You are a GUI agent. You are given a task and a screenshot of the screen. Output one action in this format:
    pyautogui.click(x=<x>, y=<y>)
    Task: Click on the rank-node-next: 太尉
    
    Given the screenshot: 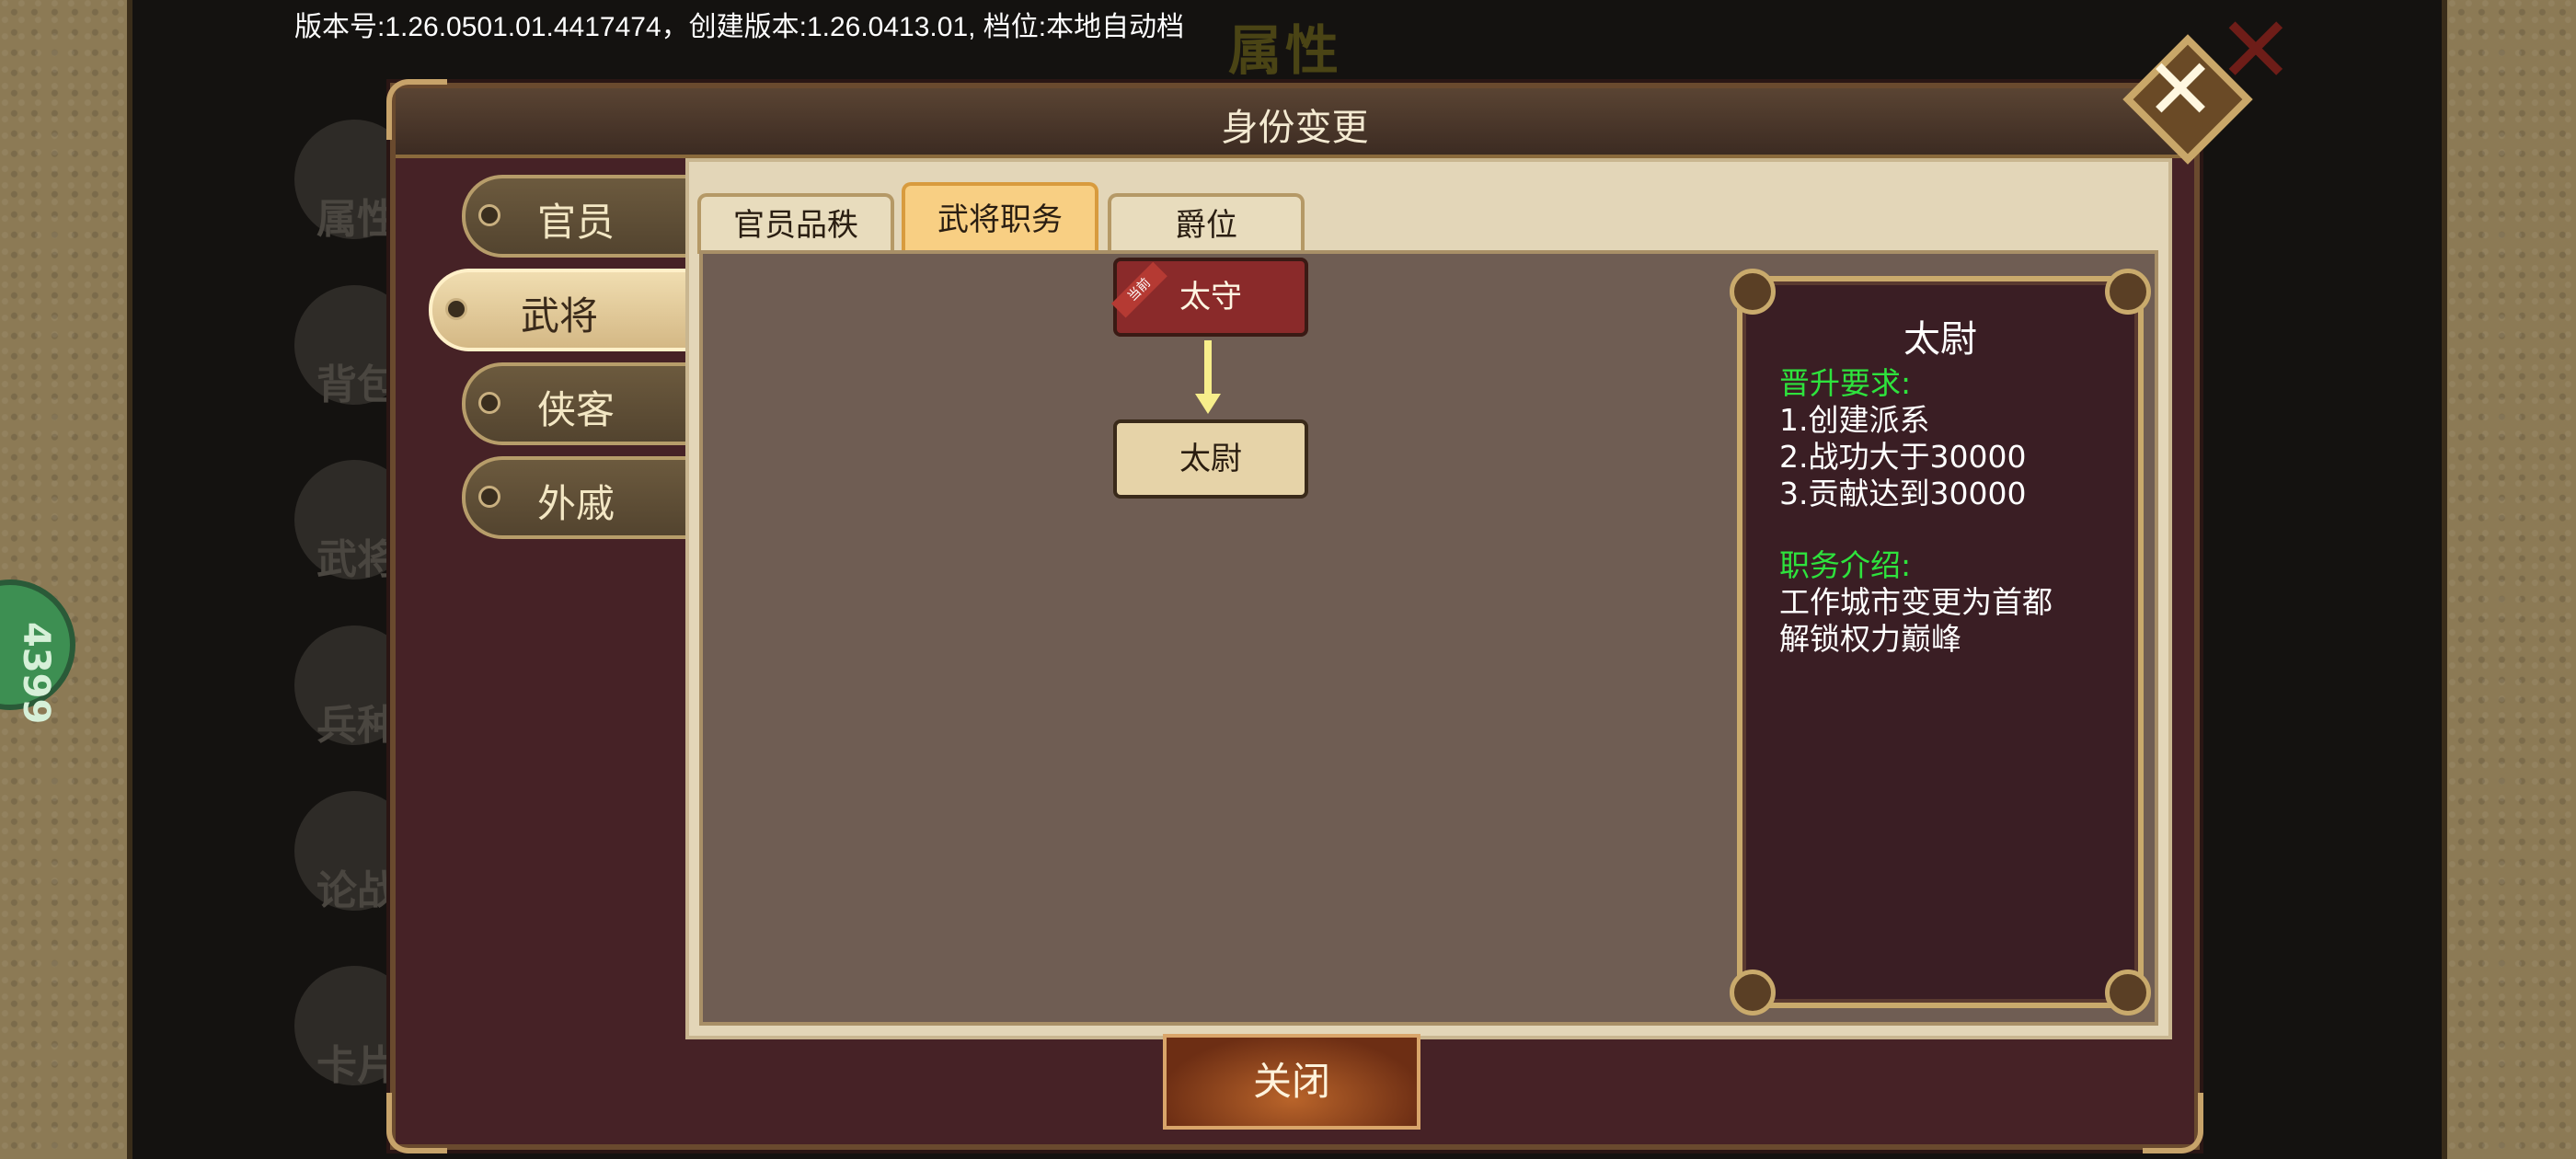 What is the action you would take?
    pyautogui.click(x=1210, y=459)
    